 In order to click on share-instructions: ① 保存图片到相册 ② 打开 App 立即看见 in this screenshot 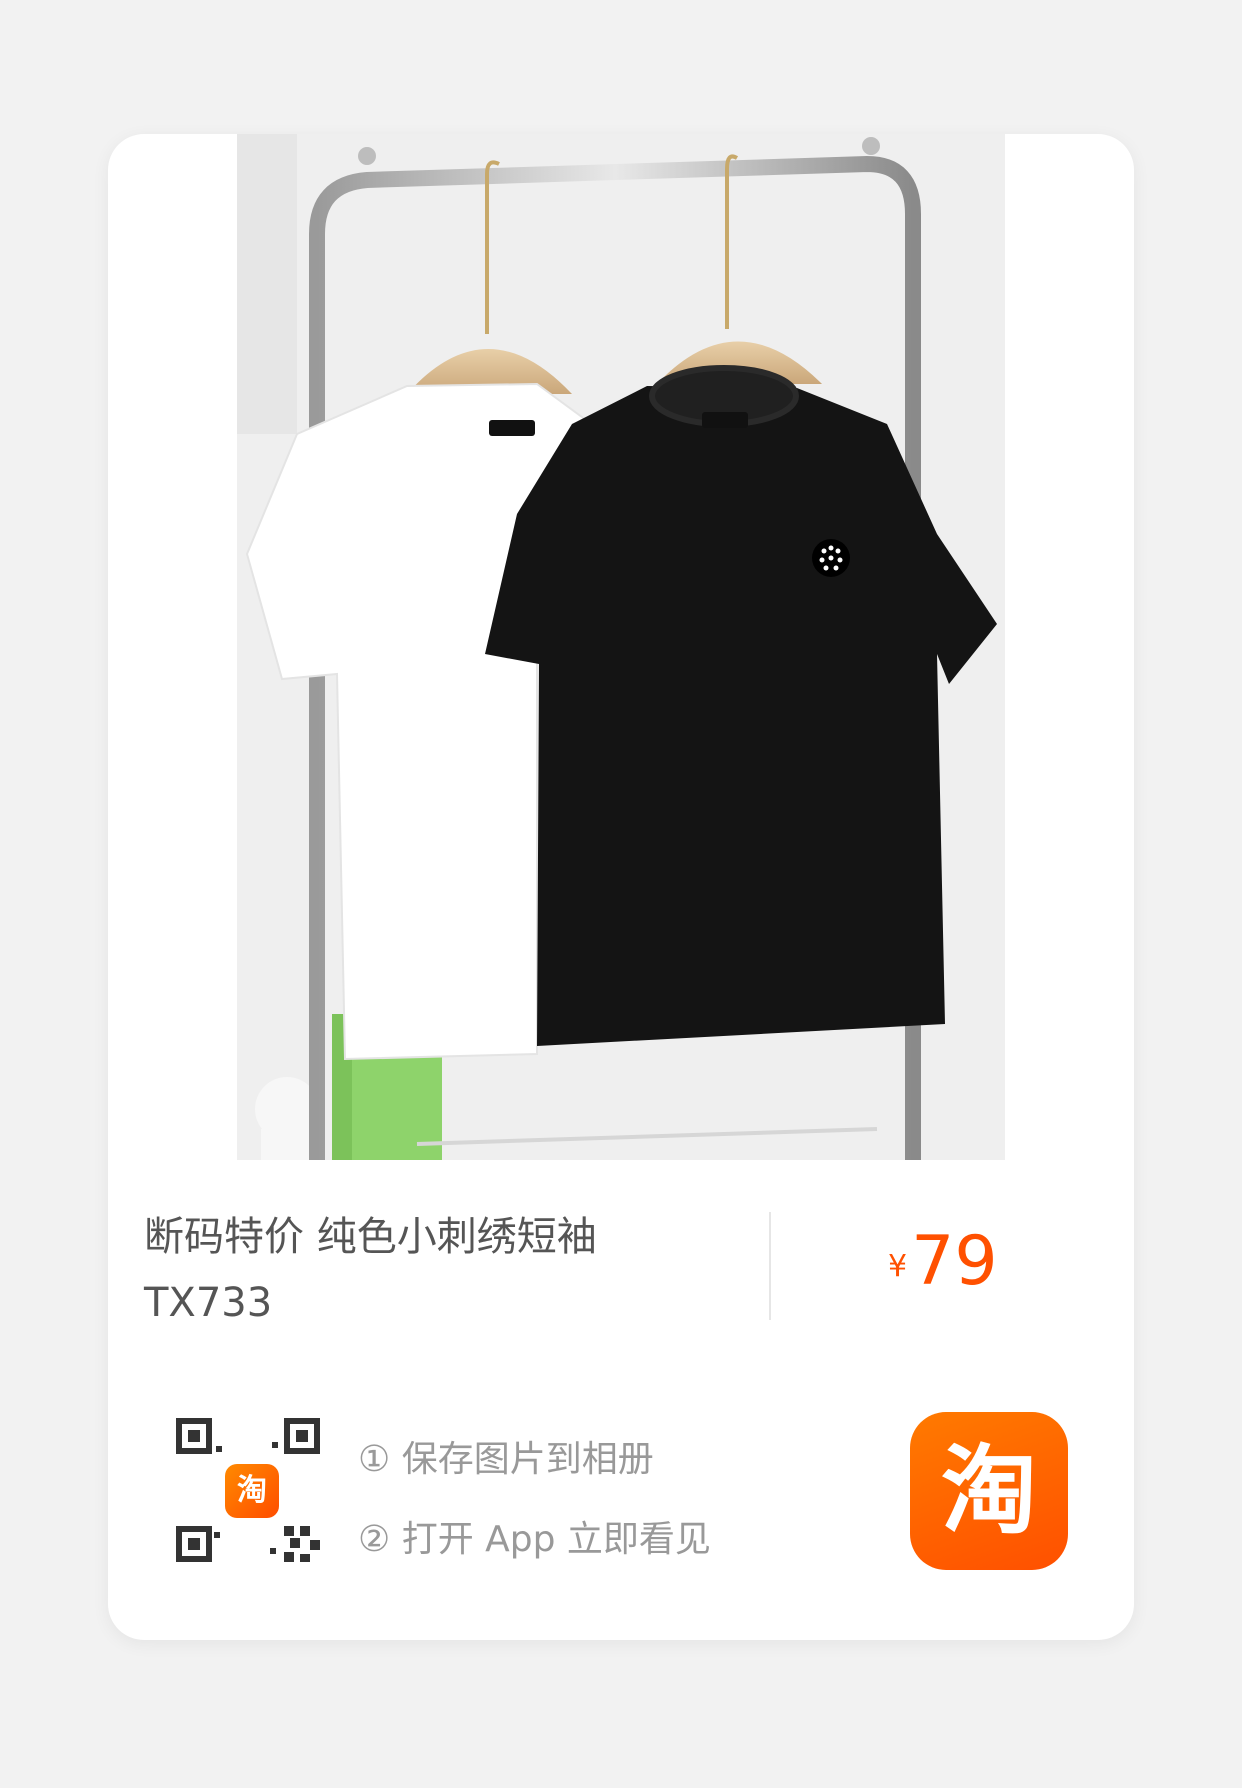, I will do `click(534, 1500)`.